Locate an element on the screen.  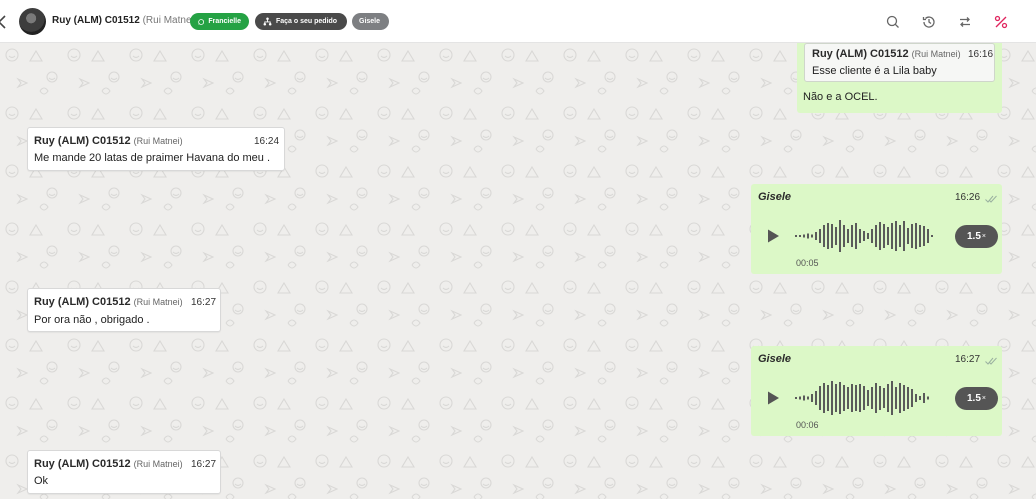
audio-message-out: Gisele 16:26 1.5 × 00:05 is located at coordinates (876, 229).